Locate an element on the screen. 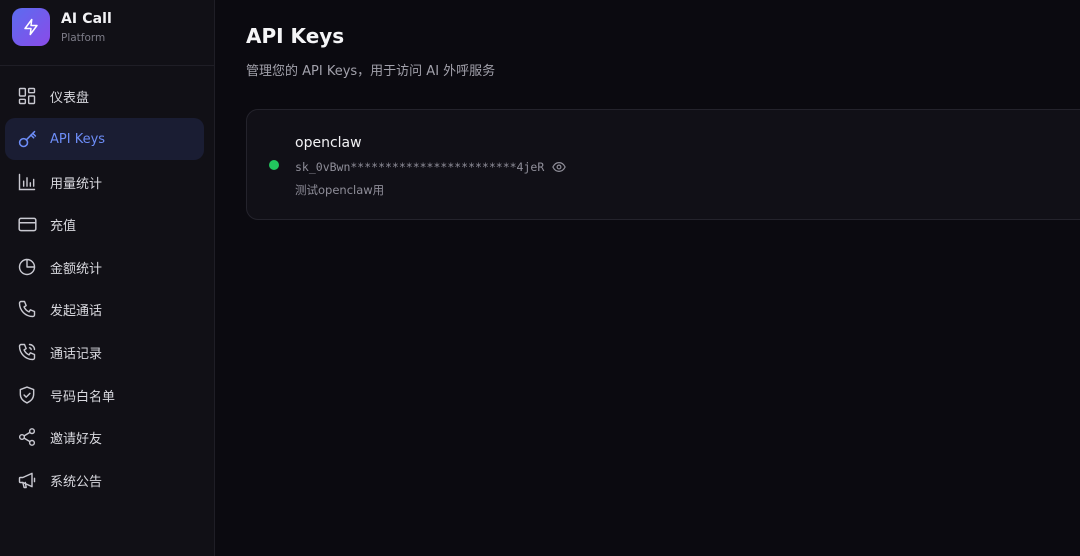 The width and height of the screenshot is (1080, 556). brand-name: AI Call is located at coordinates (86, 19).